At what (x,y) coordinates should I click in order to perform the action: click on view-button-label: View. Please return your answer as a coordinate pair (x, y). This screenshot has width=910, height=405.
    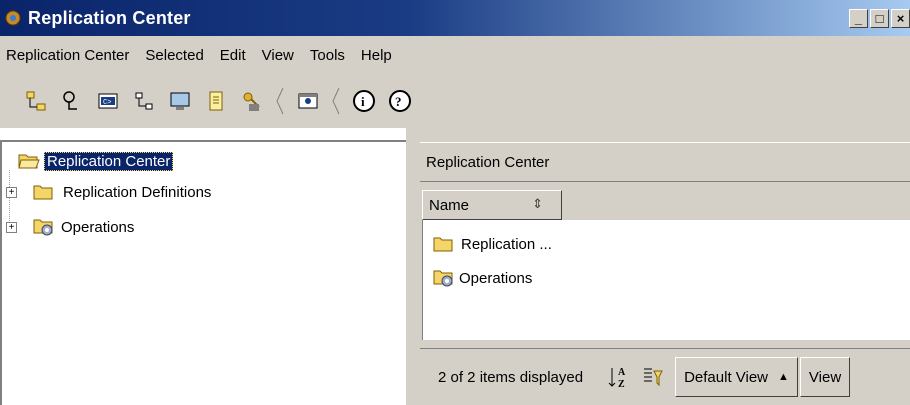
    Looking at the image, I should click on (825, 377).